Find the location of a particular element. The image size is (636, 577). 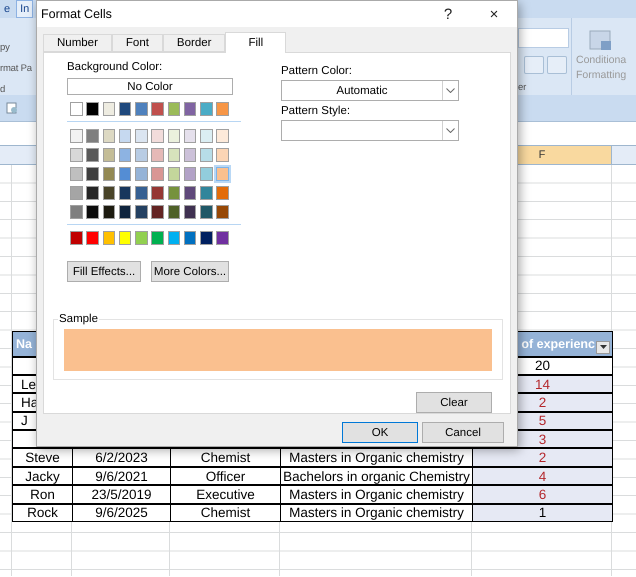

print-preview-icon is located at coordinates (12, 108).